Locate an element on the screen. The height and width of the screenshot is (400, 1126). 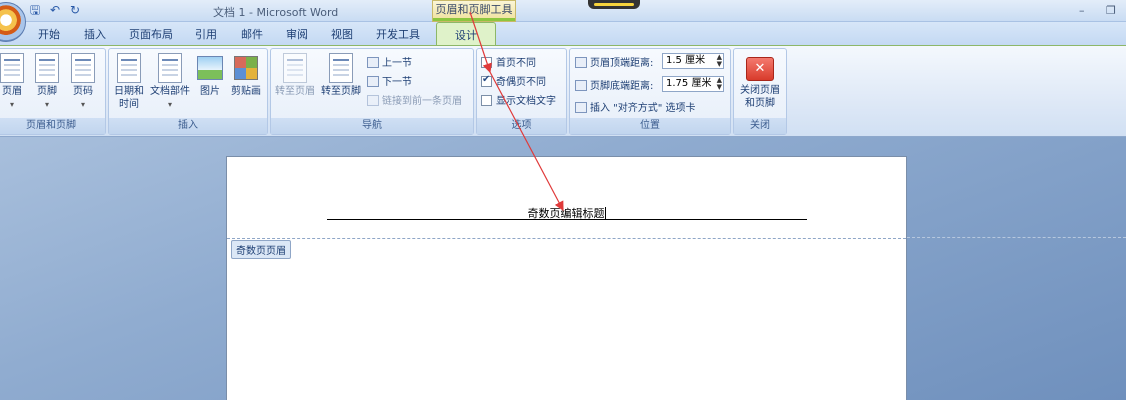
different-odd-even-checkbox: 奇偶页不同 is located at coordinates (513, 80).